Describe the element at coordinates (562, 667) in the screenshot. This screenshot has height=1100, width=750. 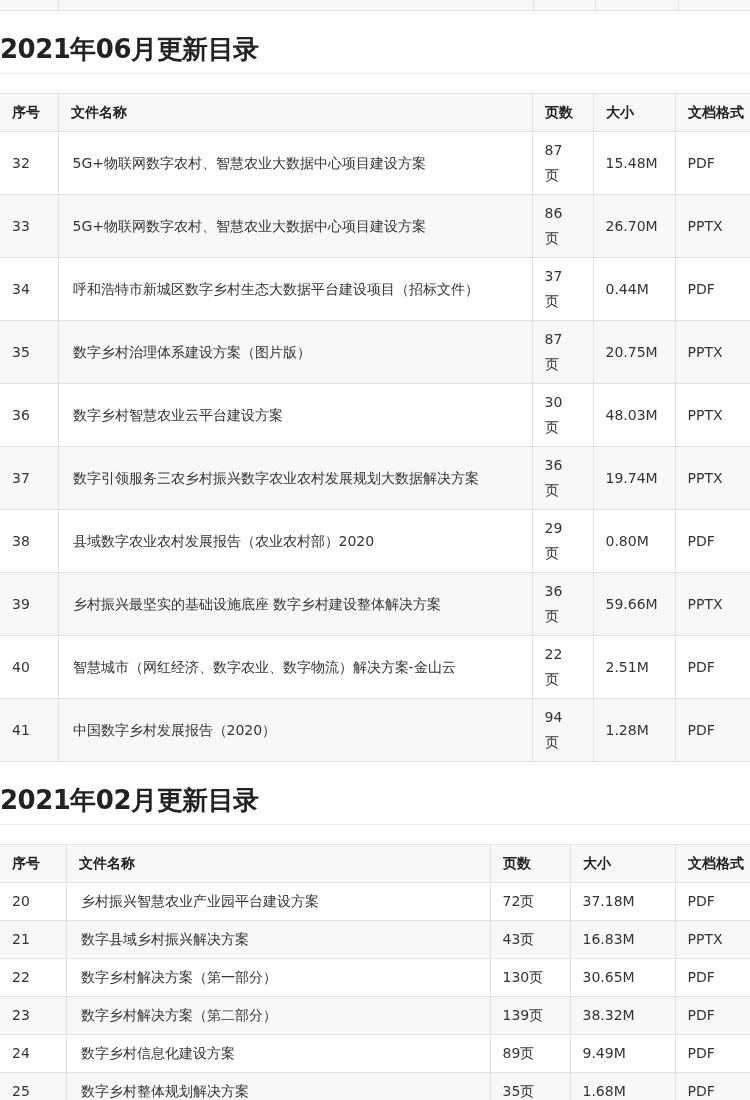
I see `table-cell: 22页` at that location.